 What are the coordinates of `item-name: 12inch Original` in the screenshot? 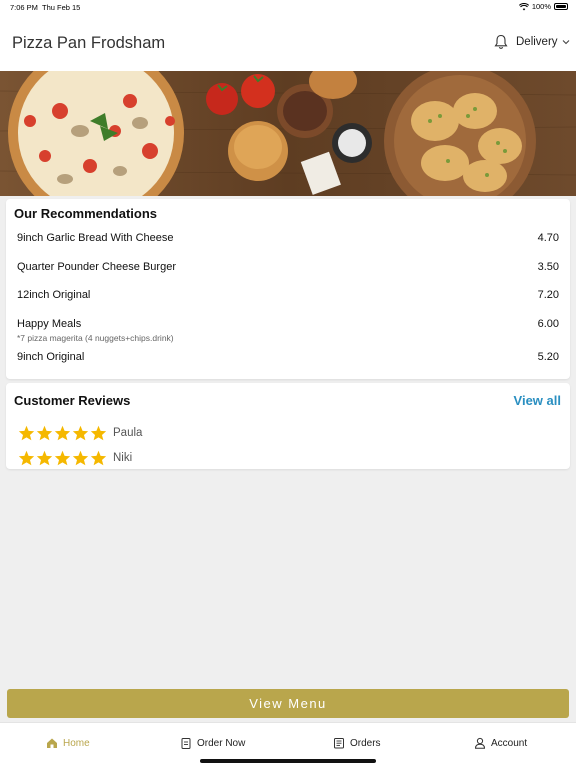 It's located at (54, 295).